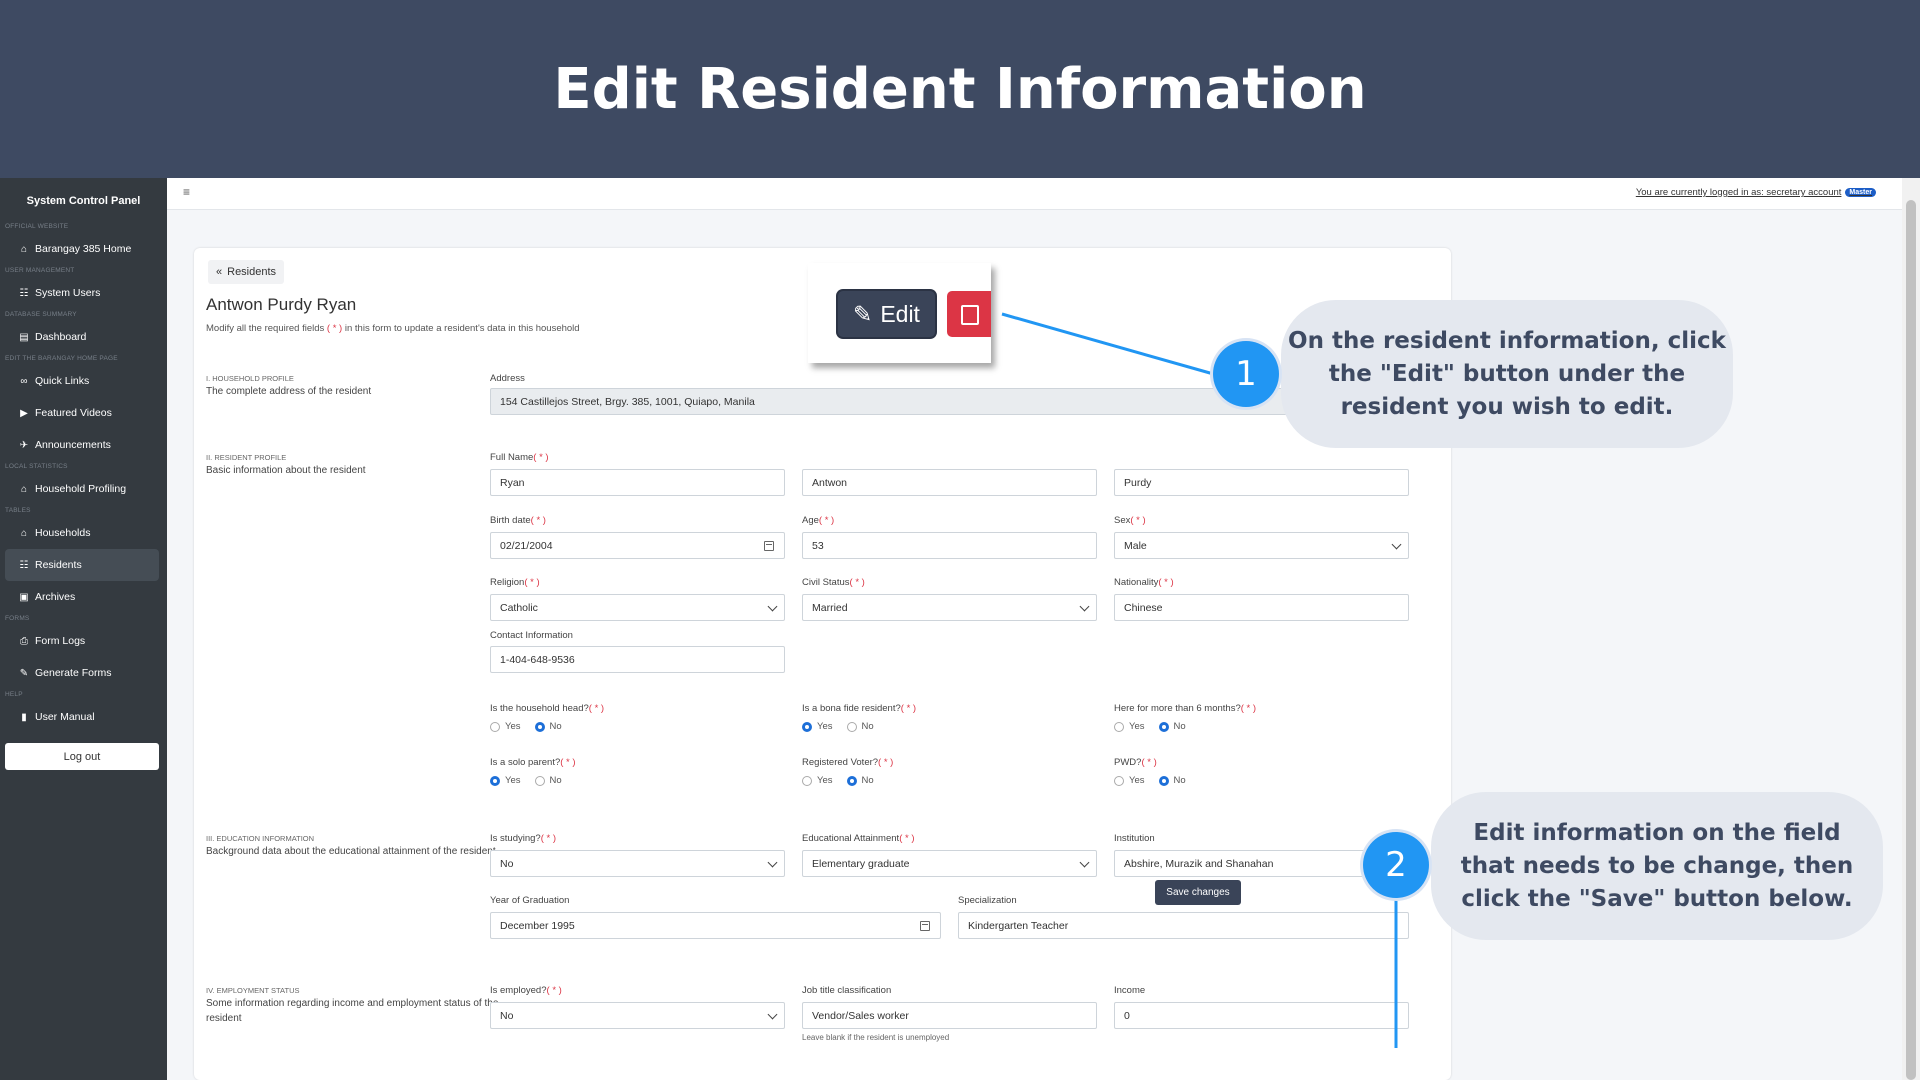 Image resolution: width=1920 pixels, height=1080 pixels. Describe the element at coordinates (949, 607) in the screenshot. I see `civil-status-select: Married` at that location.